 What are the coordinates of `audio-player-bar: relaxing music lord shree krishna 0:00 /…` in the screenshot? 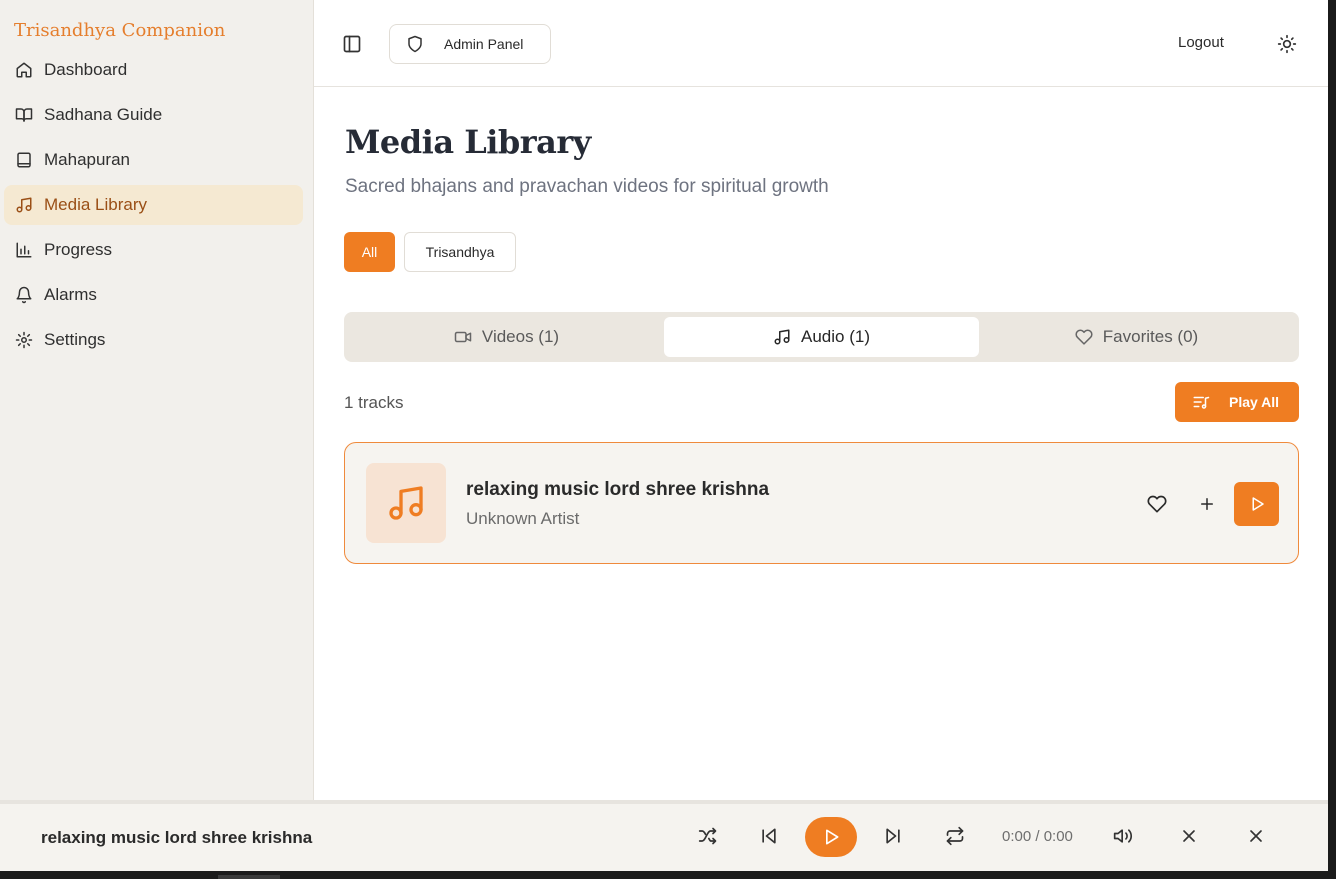 It's located at (664, 835).